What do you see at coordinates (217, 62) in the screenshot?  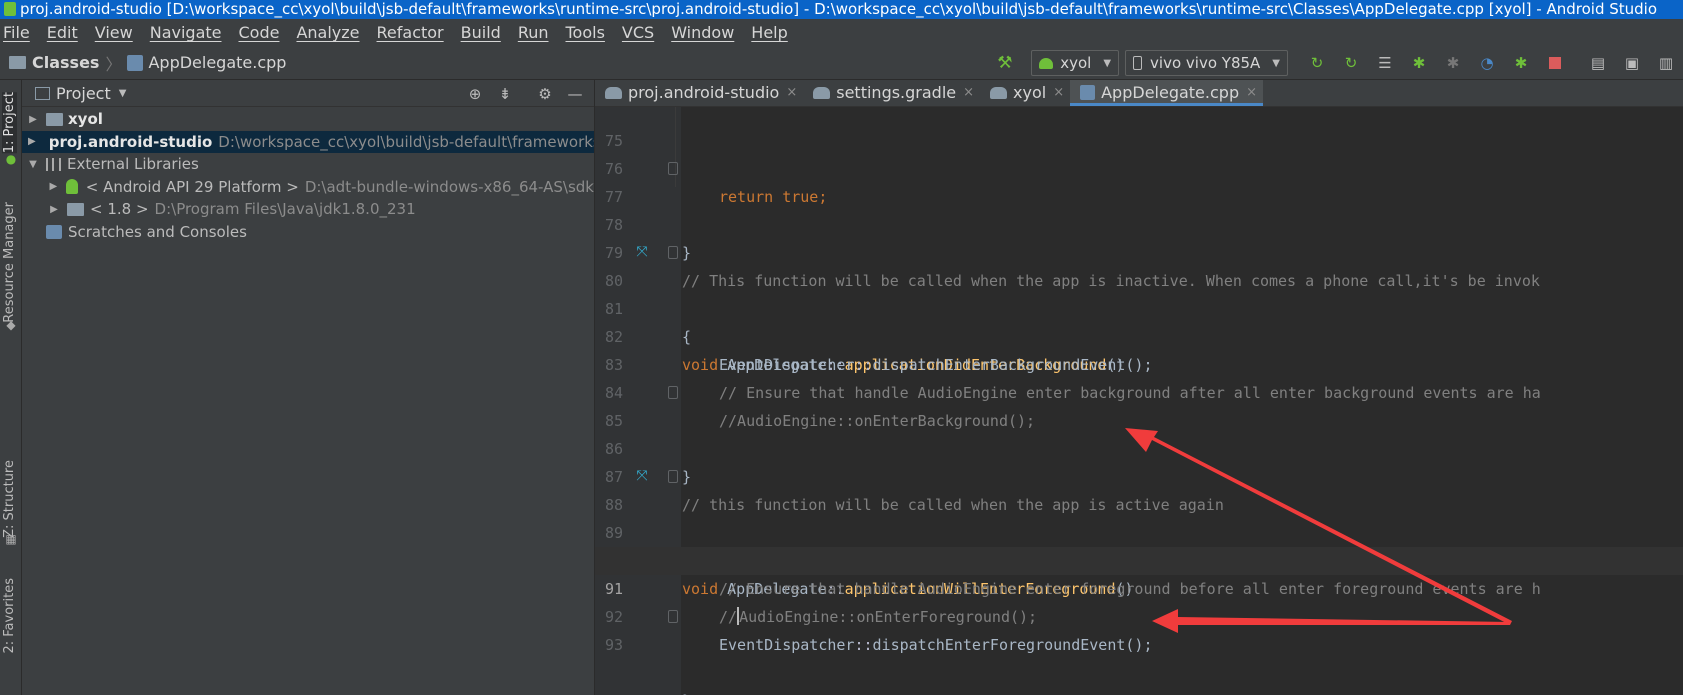 I see `breadcrumb-file: AppDelegate.cpp` at bounding box center [217, 62].